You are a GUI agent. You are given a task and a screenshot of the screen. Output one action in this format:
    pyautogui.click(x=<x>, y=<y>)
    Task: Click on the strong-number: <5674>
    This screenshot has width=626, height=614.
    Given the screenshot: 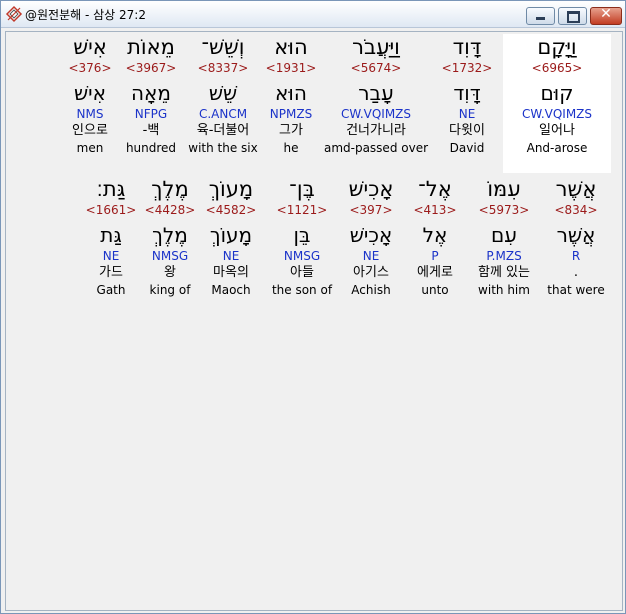 What is the action you would take?
    pyautogui.click(x=376, y=68)
    